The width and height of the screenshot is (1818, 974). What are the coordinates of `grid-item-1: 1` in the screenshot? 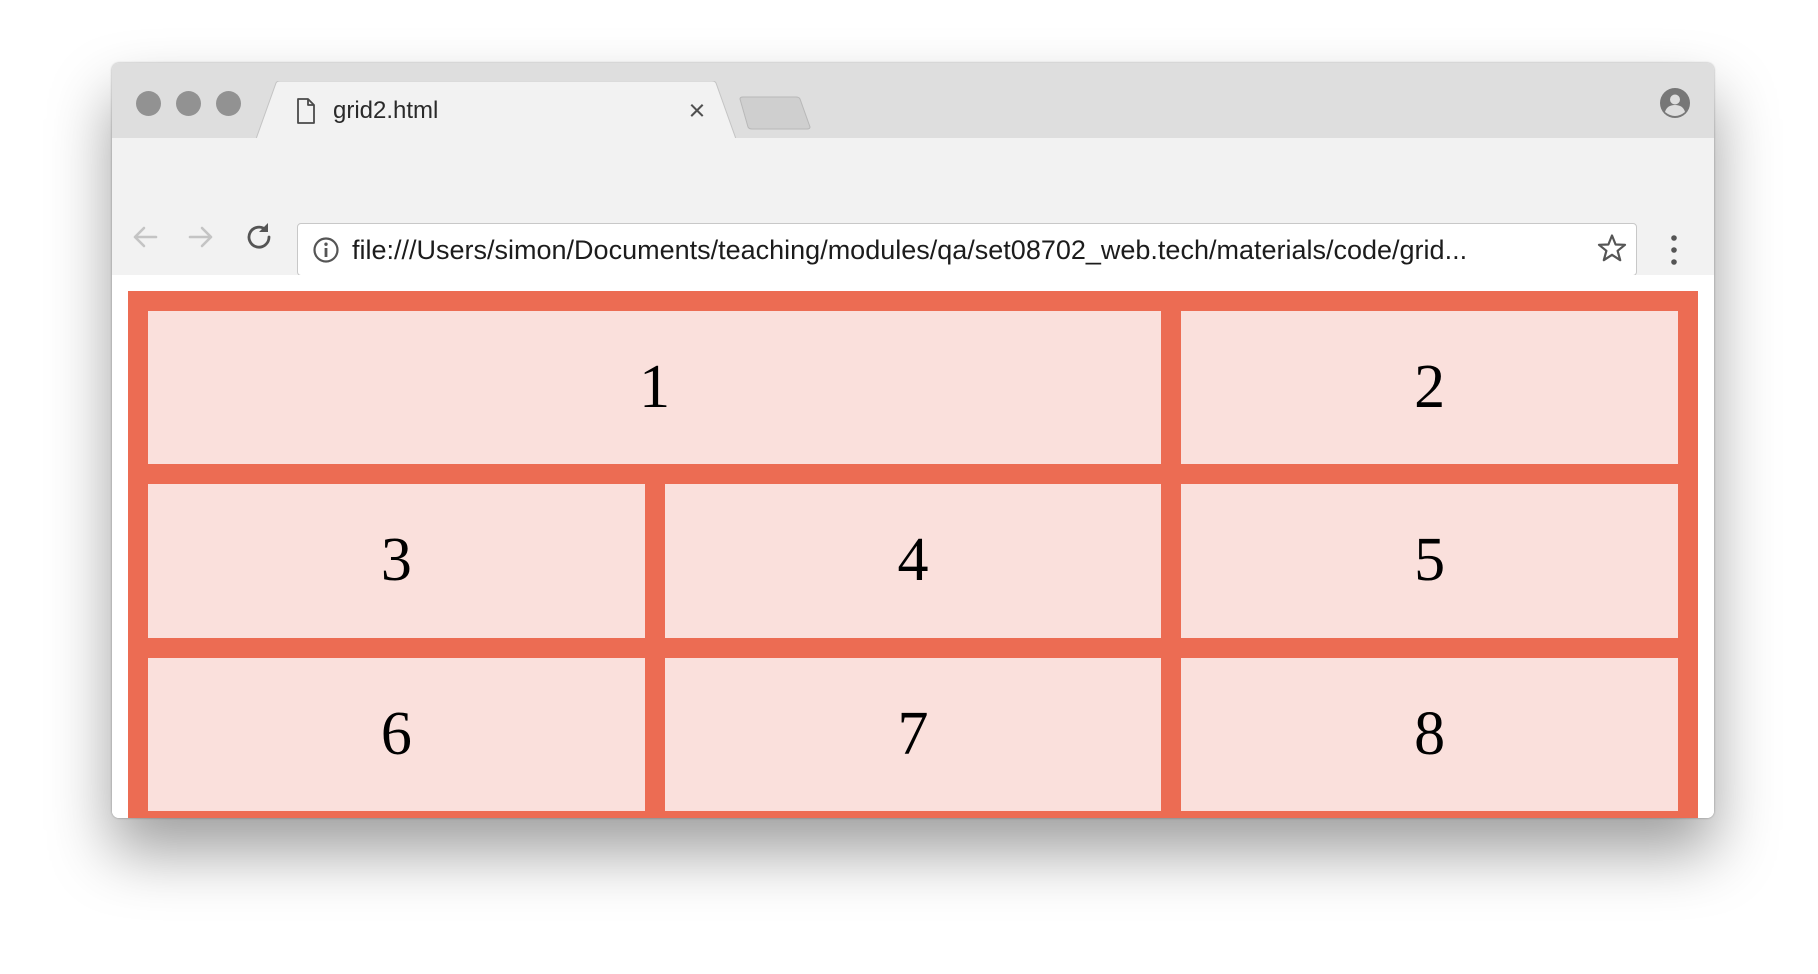 It's located at (655, 388).